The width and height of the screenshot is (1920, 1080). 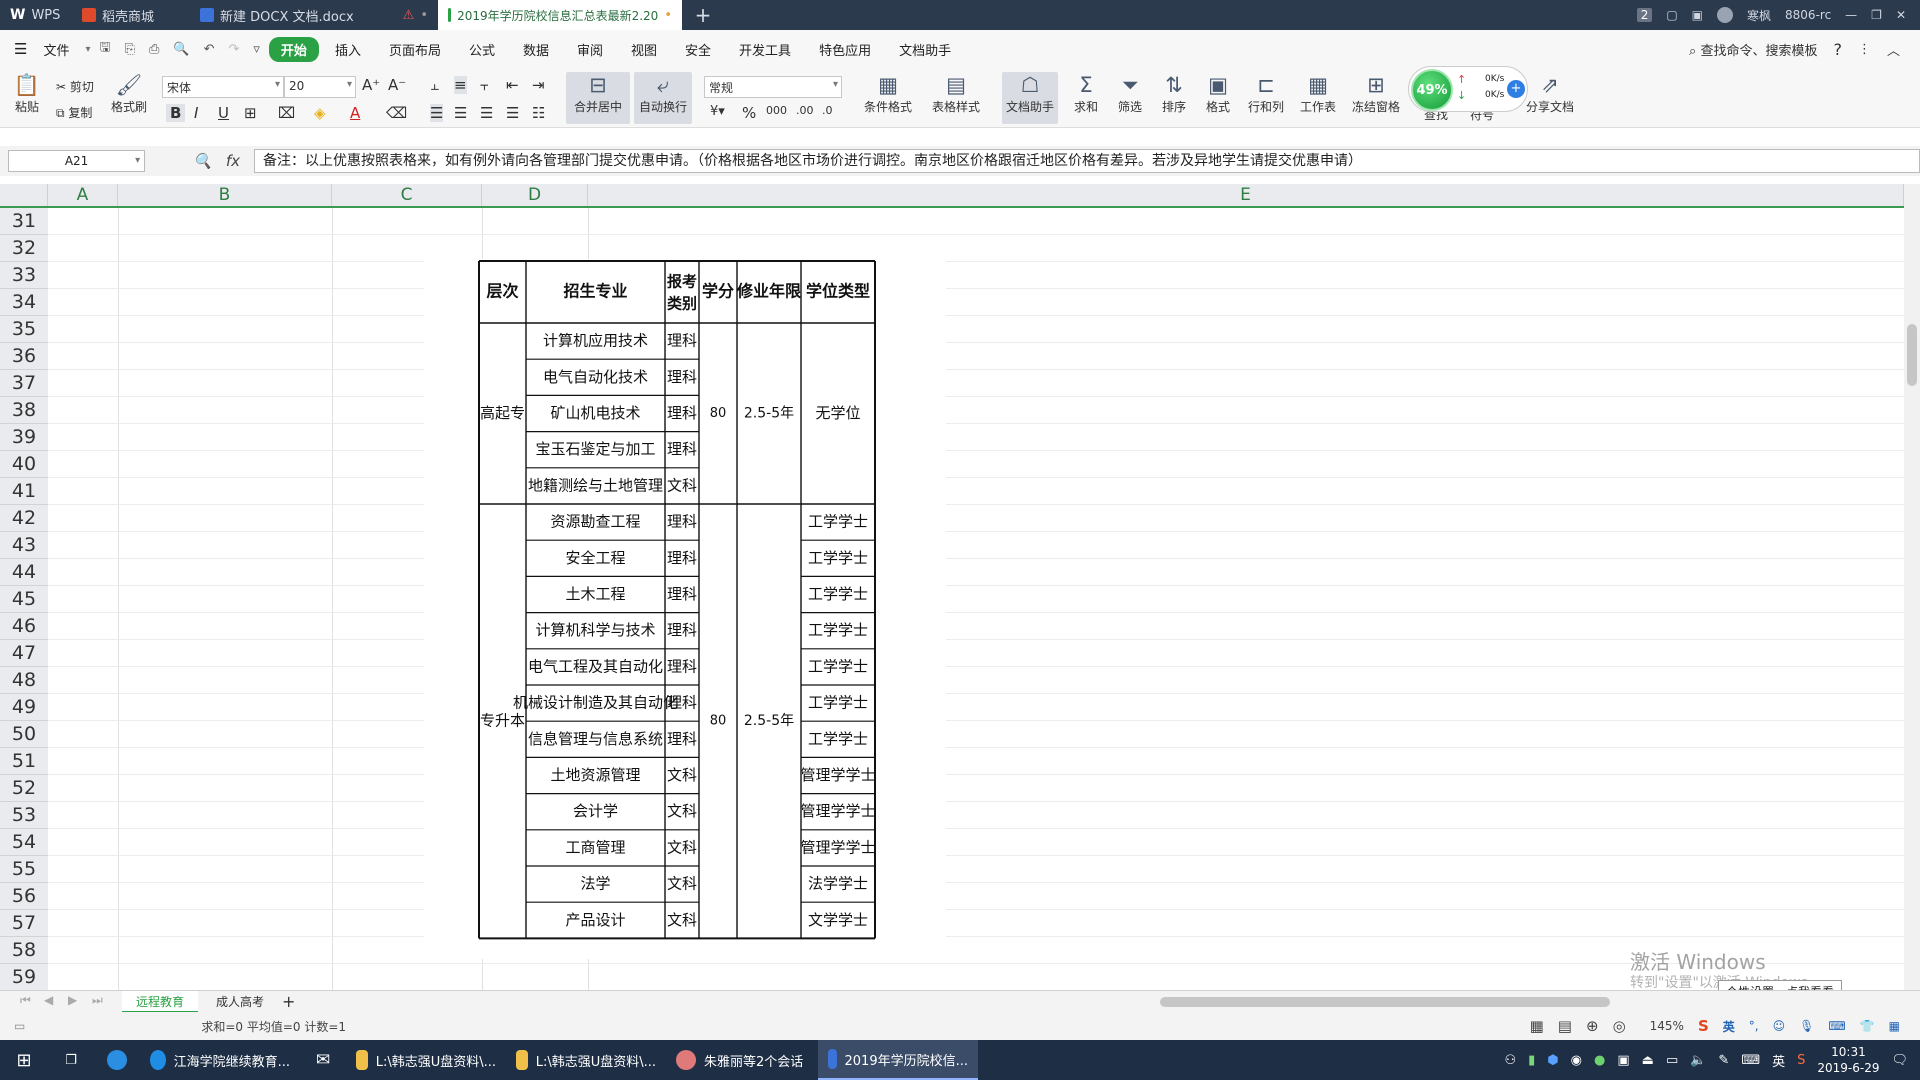 What do you see at coordinates (288, 1002) in the screenshot?
I see `add-sheet-button: +` at bounding box center [288, 1002].